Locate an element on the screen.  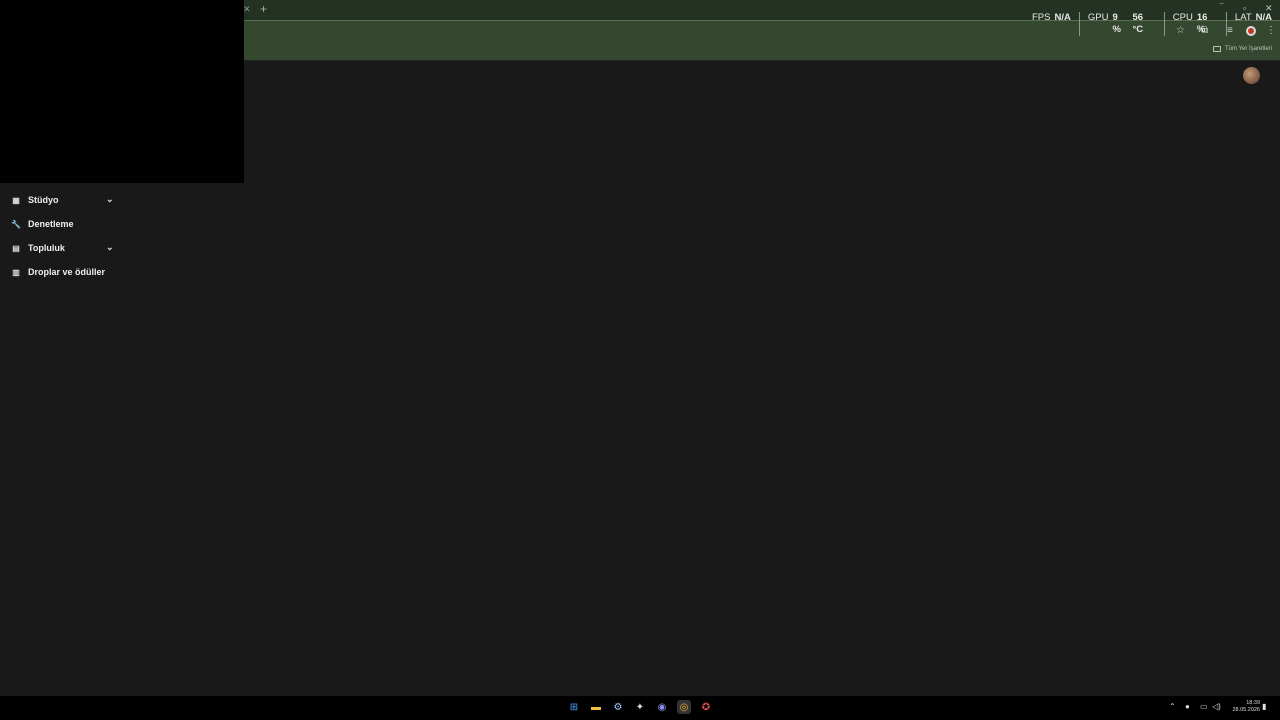
sidebar-item-moderation: 🔧 Denetleme is located at coordinates (65, 224).